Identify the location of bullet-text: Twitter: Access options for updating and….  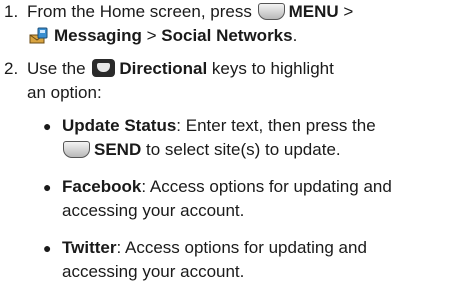
(266, 260).